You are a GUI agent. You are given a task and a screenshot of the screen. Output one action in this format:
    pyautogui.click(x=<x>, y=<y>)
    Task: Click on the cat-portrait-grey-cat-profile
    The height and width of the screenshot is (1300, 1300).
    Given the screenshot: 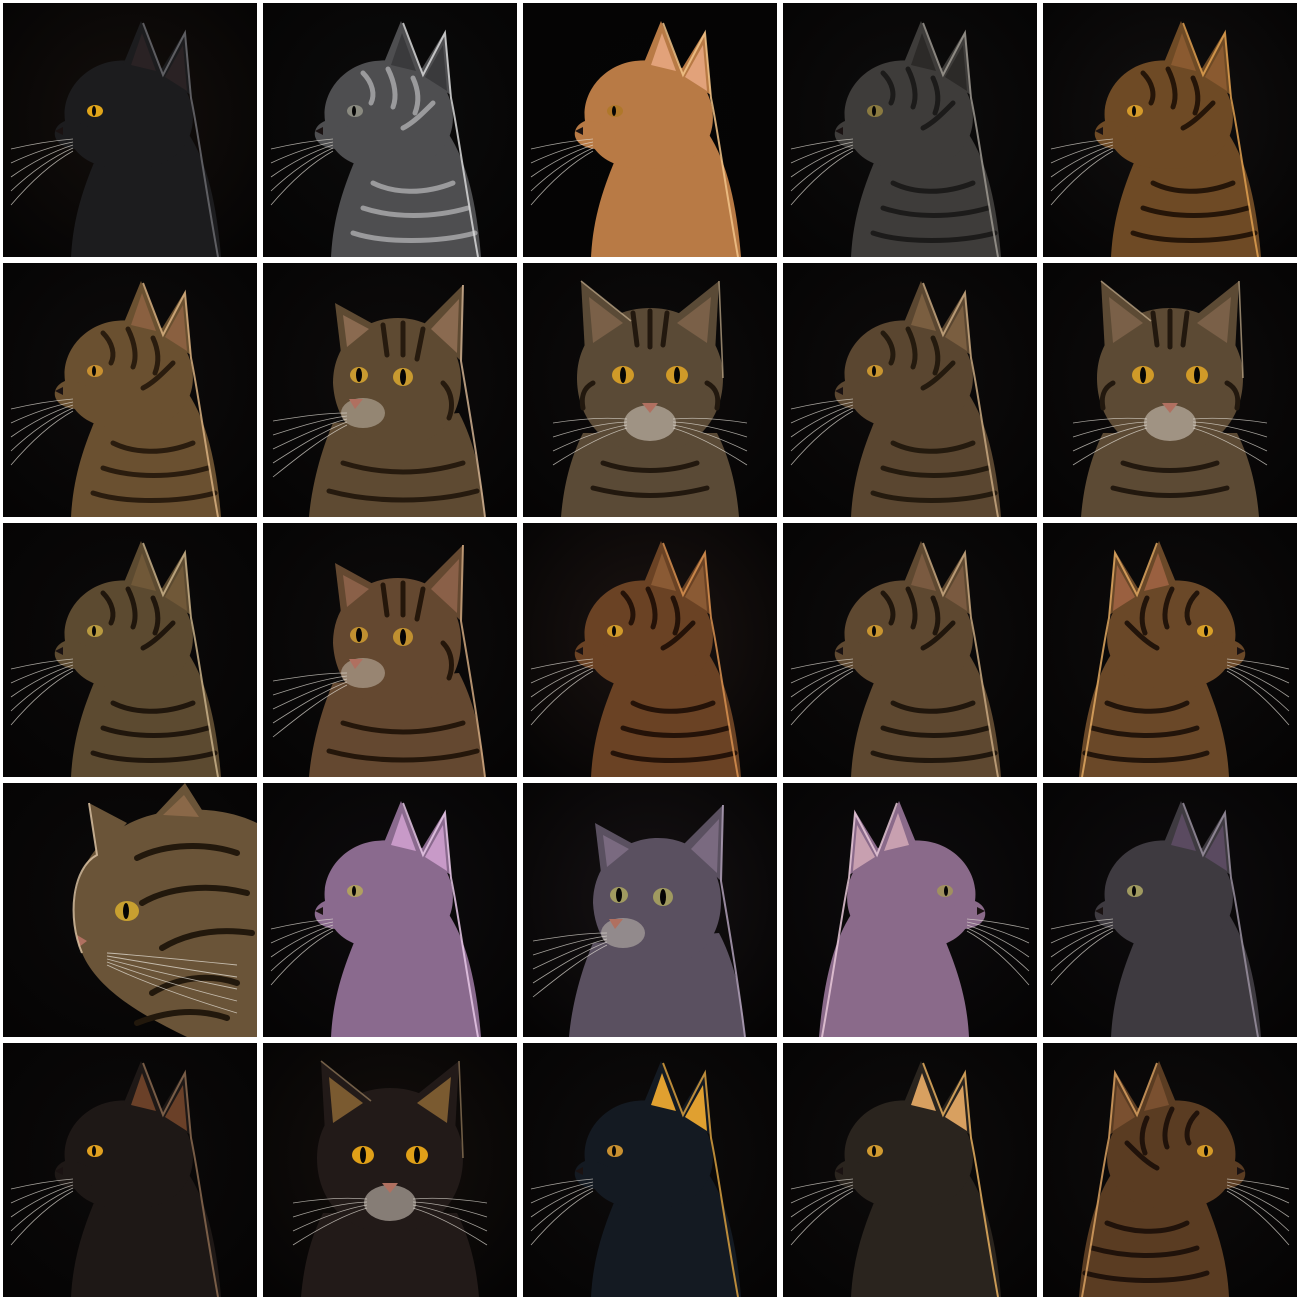 What is the action you would take?
    pyautogui.click(x=1170, y=910)
    